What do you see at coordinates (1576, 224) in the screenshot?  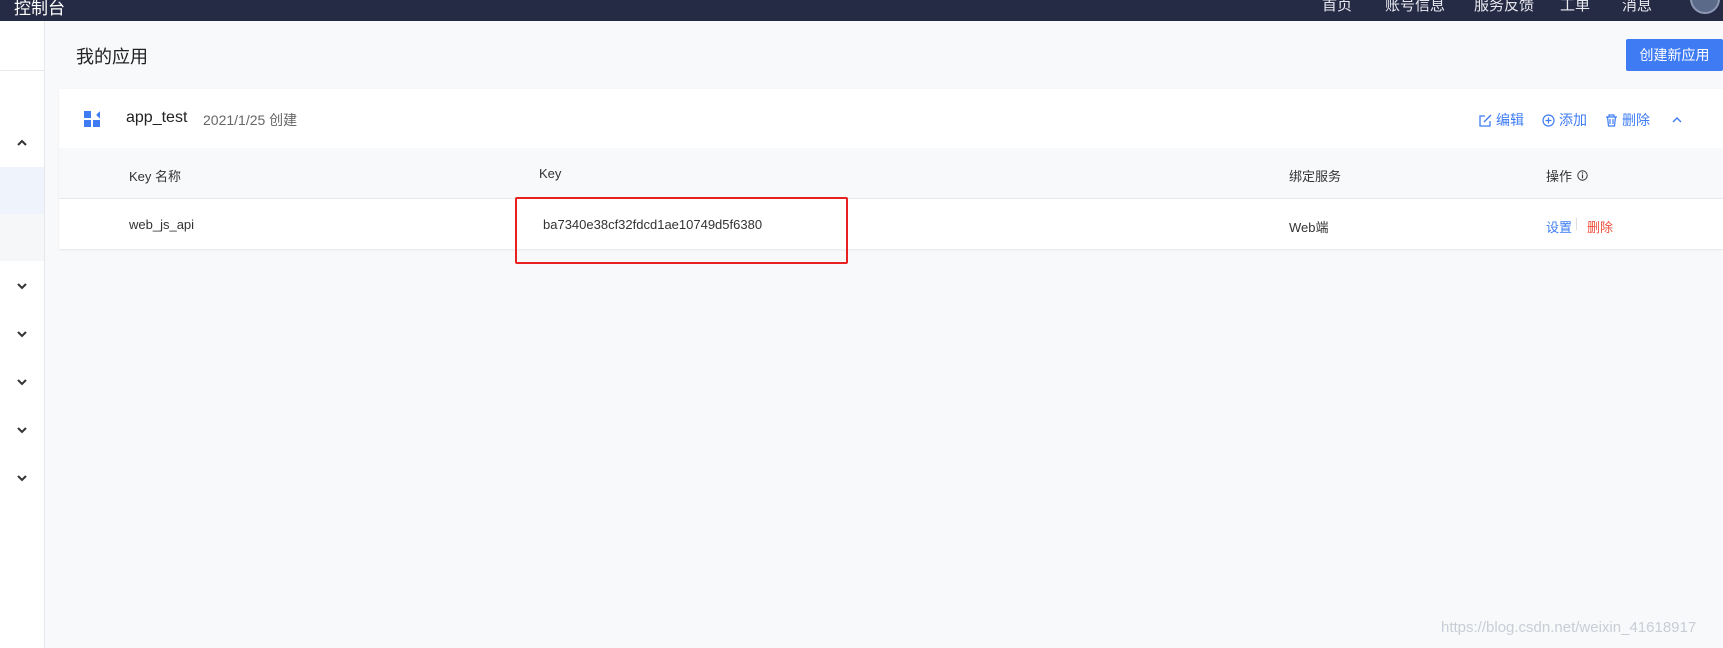 I see `op-divider` at bounding box center [1576, 224].